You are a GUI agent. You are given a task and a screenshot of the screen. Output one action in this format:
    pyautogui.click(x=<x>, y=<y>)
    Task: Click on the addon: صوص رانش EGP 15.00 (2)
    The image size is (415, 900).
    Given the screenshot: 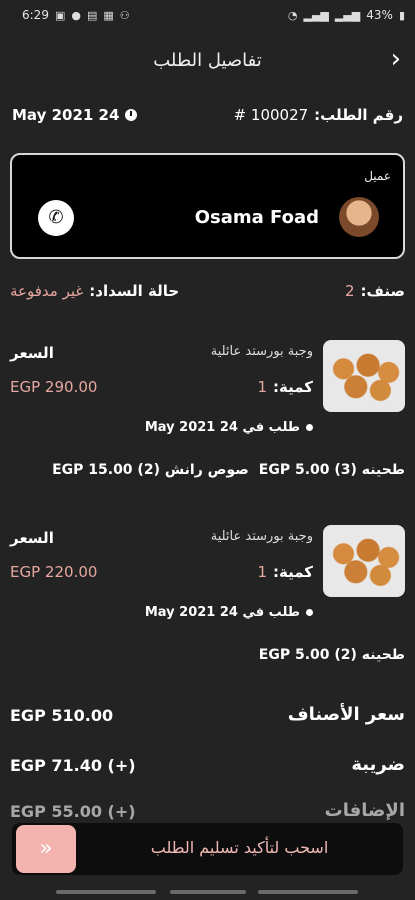 What is the action you would take?
    pyautogui.click(x=150, y=470)
    